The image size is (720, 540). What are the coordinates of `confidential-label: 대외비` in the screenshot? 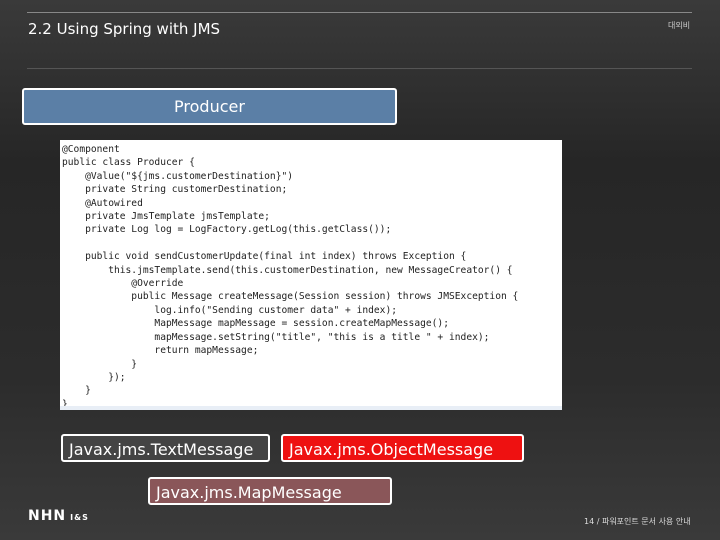 It's located at (679, 25).